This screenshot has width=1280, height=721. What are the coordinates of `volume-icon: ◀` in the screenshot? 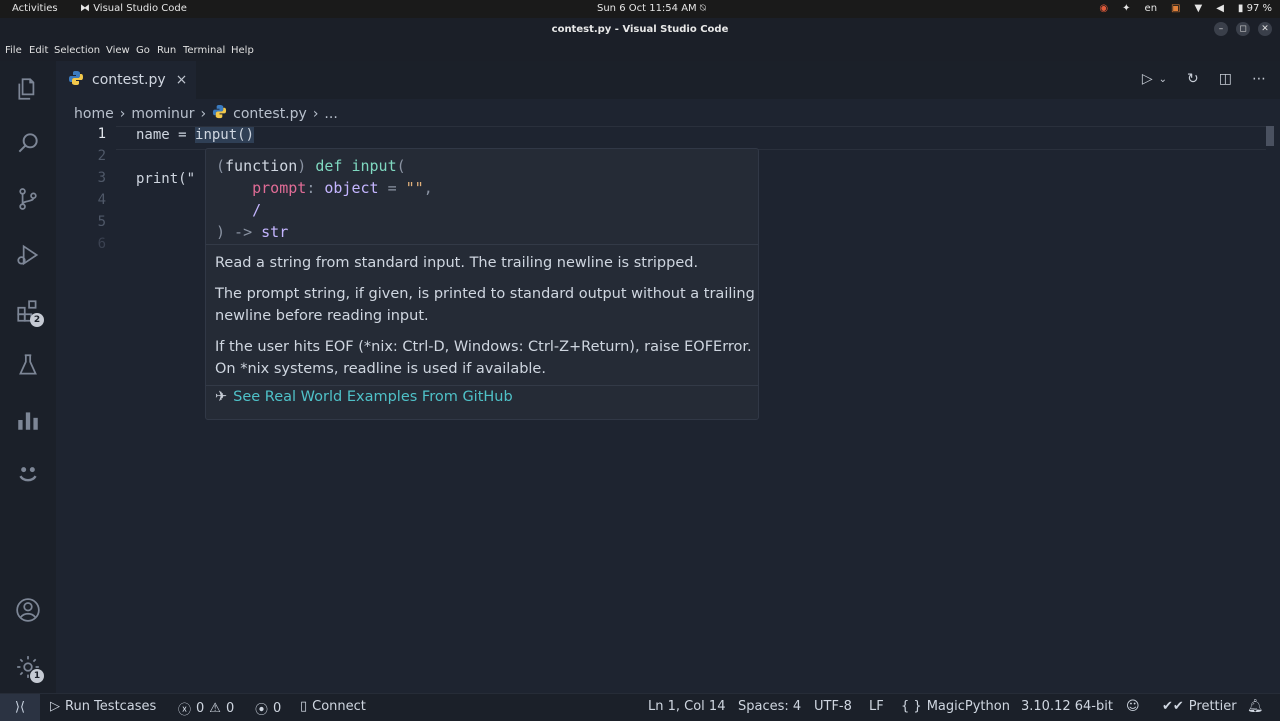 It's located at (1220, 8).